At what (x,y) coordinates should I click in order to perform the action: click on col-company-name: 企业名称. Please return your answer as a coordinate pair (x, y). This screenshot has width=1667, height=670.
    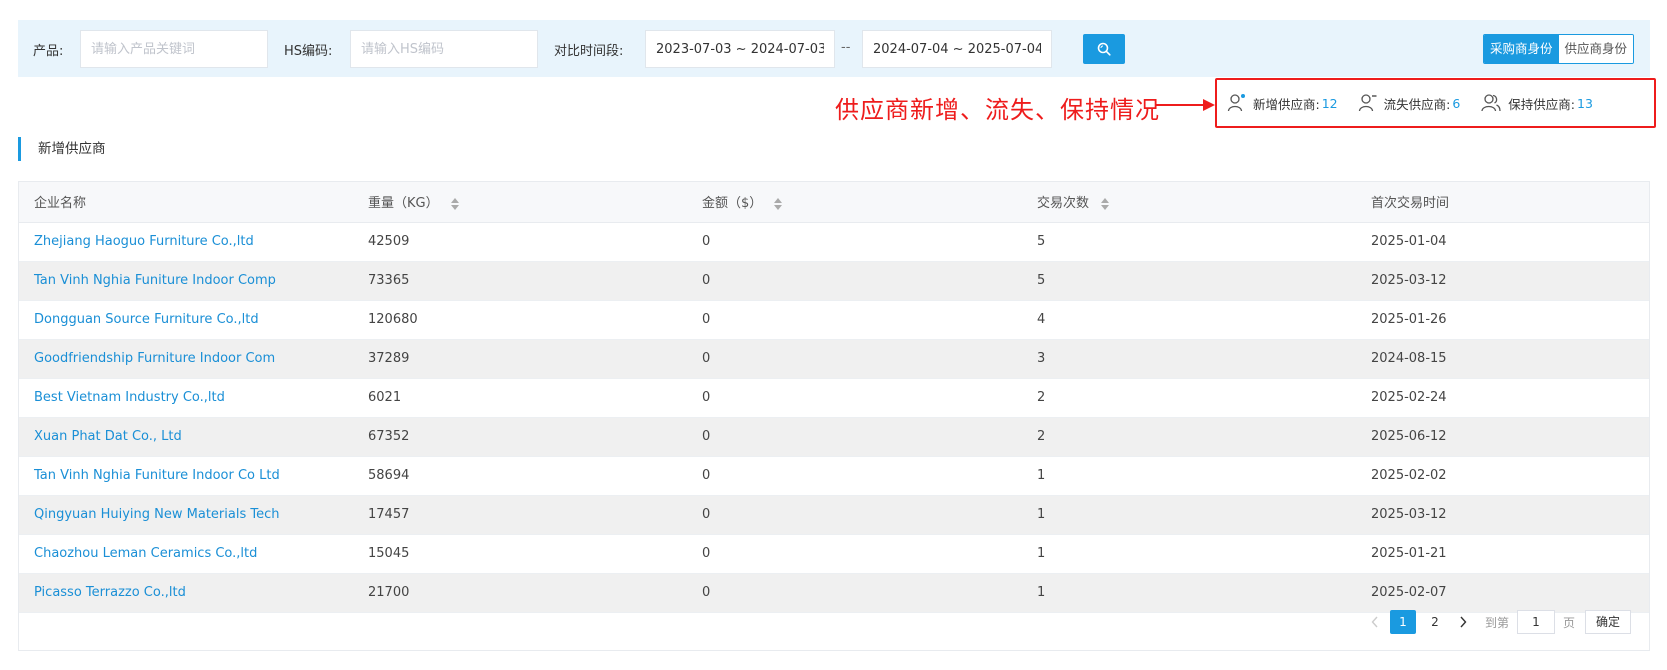
    Looking at the image, I should click on (186, 202).